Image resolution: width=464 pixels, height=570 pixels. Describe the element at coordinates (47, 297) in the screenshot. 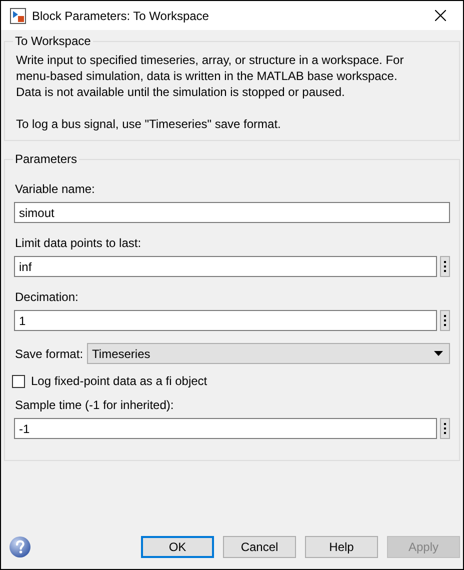

I see `field-label: Decimation:` at that location.